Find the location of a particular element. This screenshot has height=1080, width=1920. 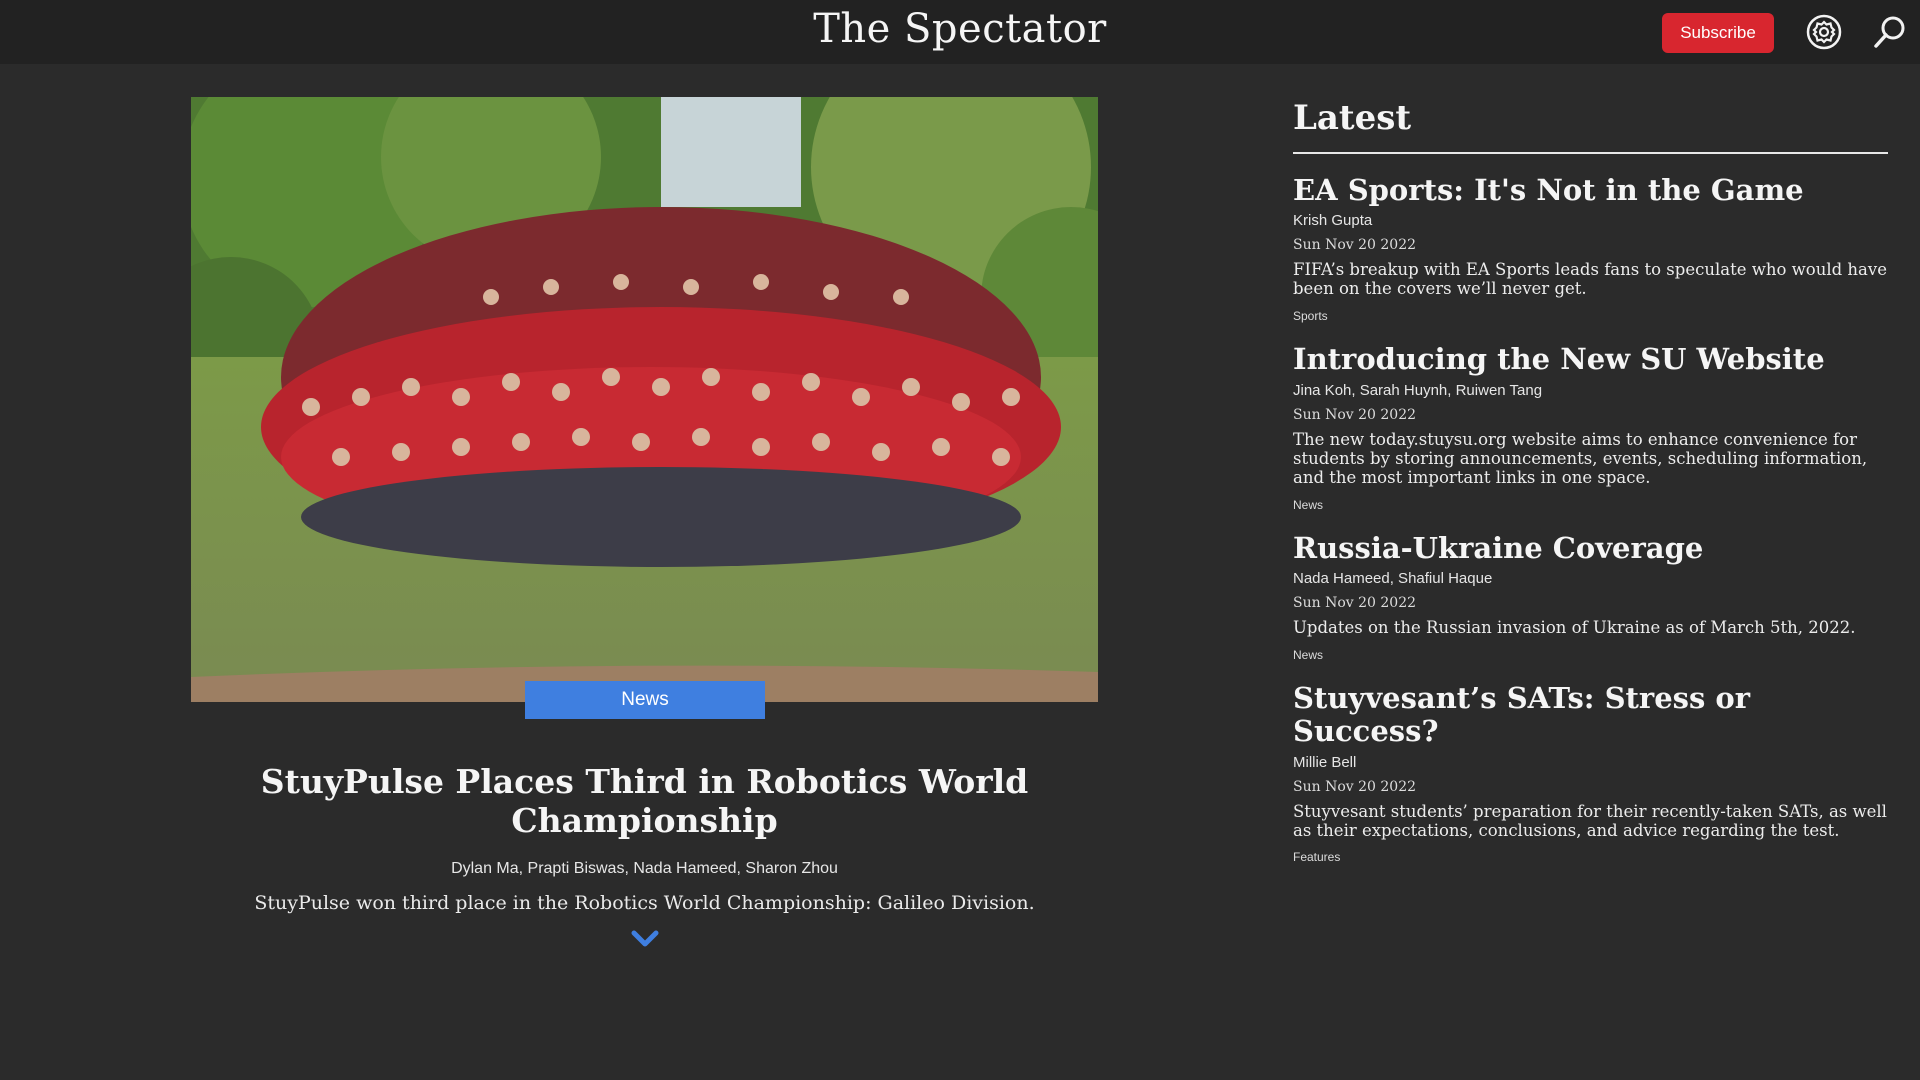

feature-section-tag: News is located at coordinates (645, 700).